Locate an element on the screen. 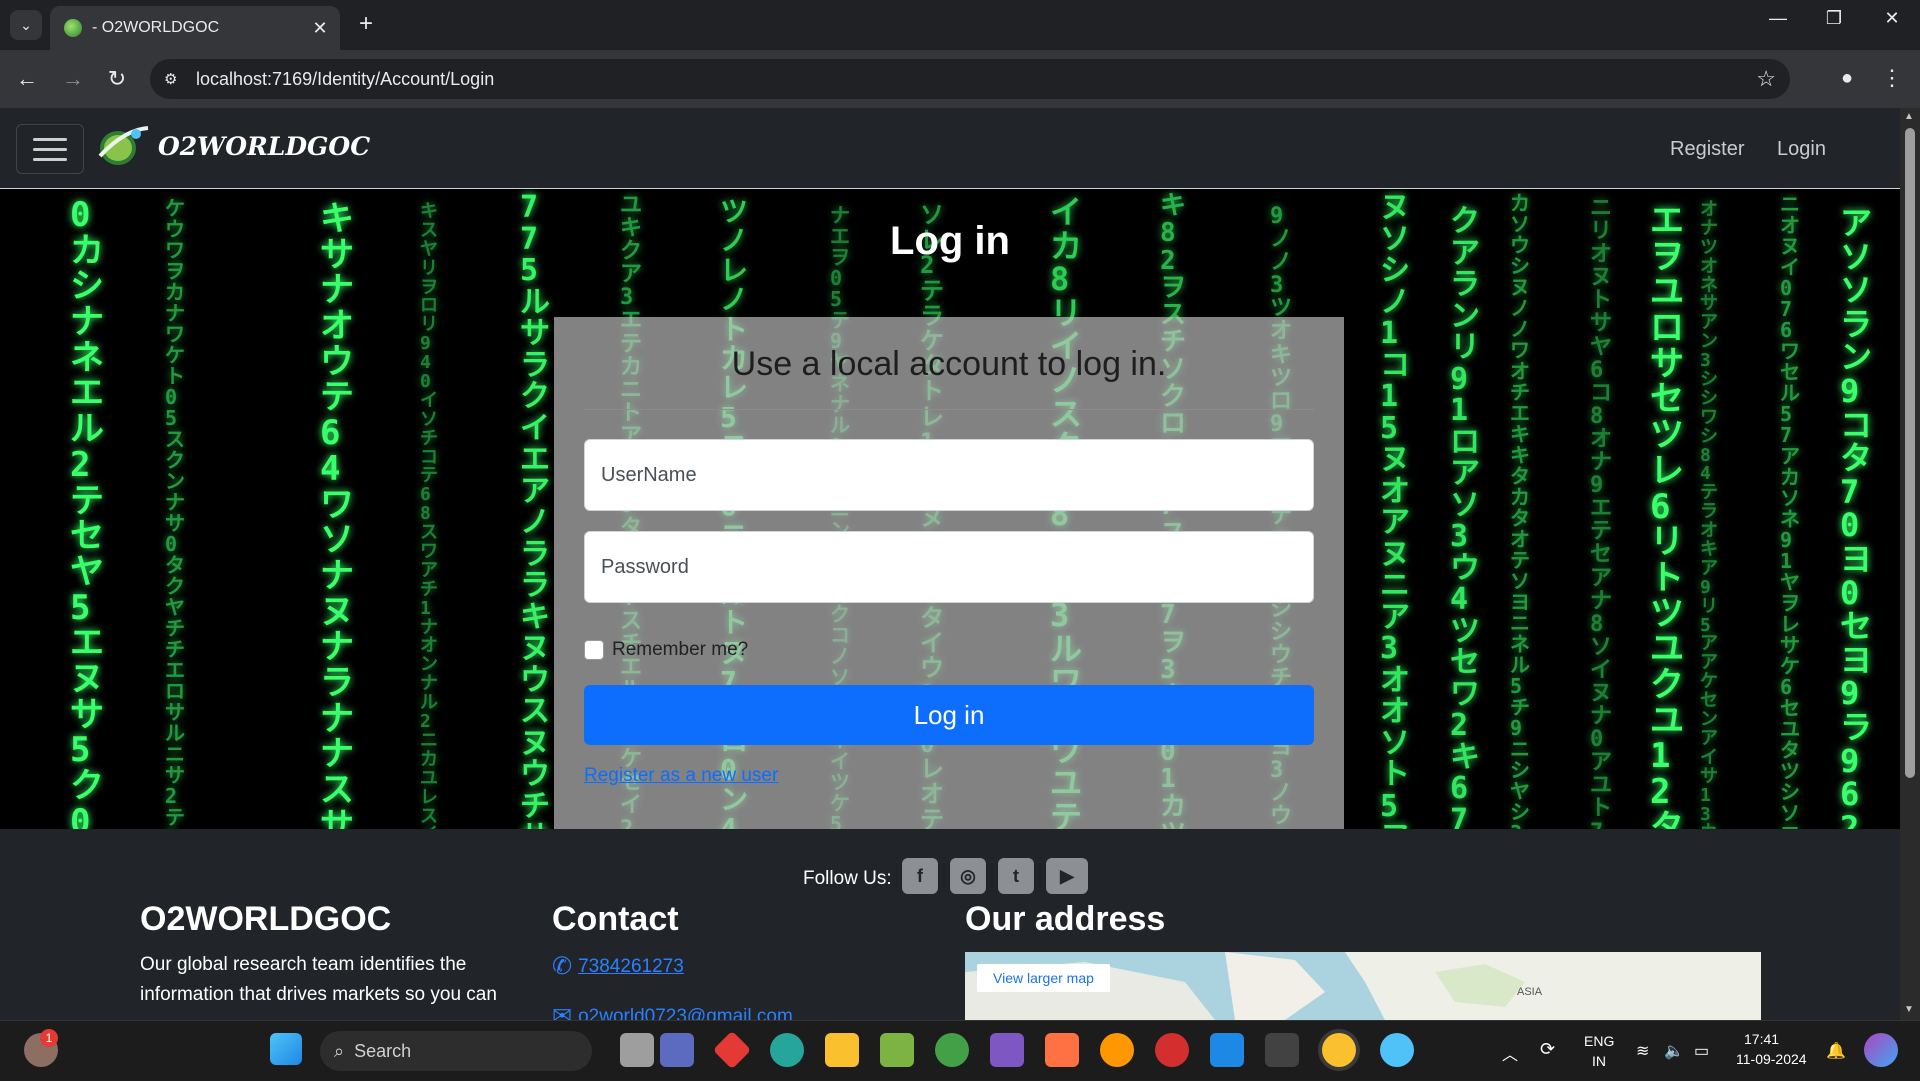 The image size is (1920, 1081). scroll-down-icon: ▼ is located at coordinates (1909, 1009).